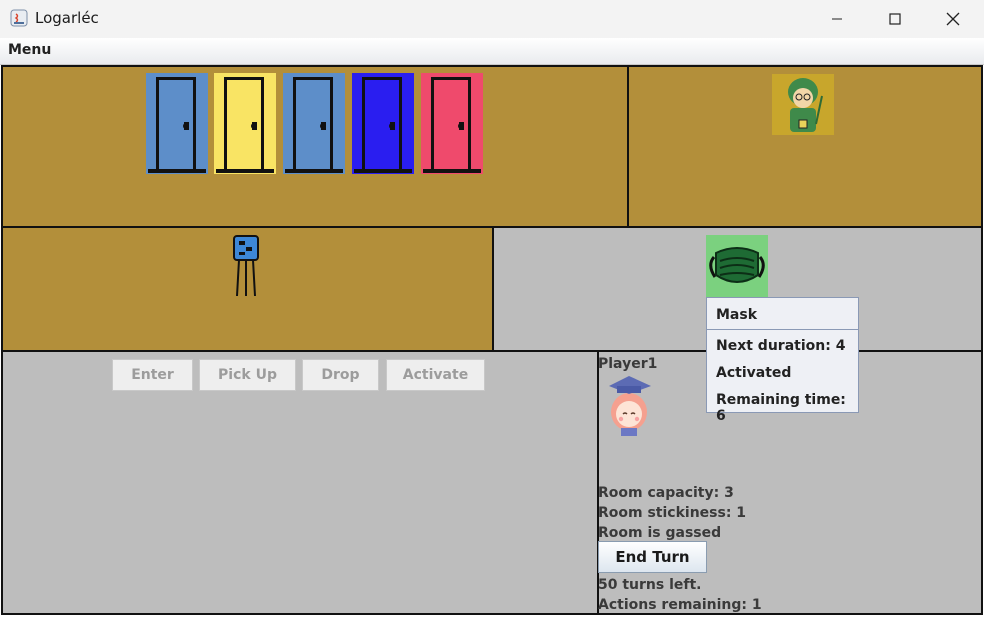  Describe the element at coordinates (630, 406) in the screenshot. I see `player-avatar` at that location.